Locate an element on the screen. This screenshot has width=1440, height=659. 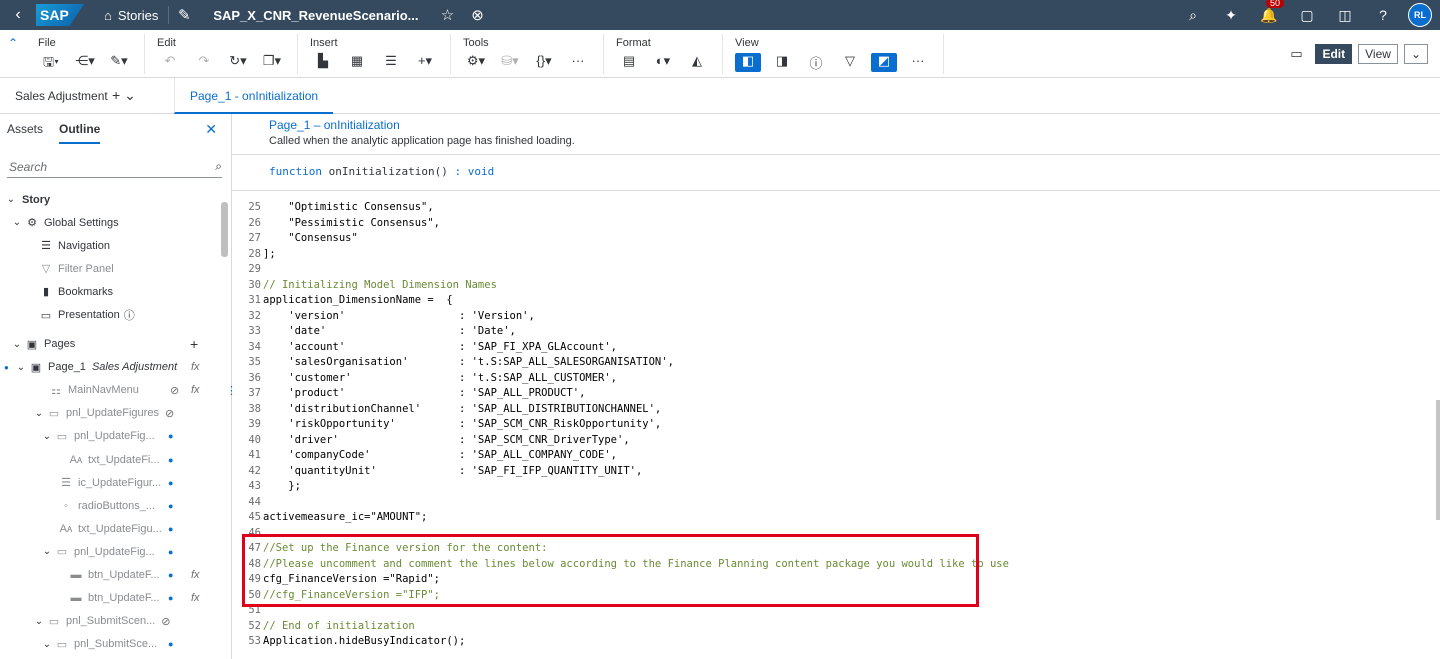
text-icon: Aᴀ is located at coordinates (66, 528).